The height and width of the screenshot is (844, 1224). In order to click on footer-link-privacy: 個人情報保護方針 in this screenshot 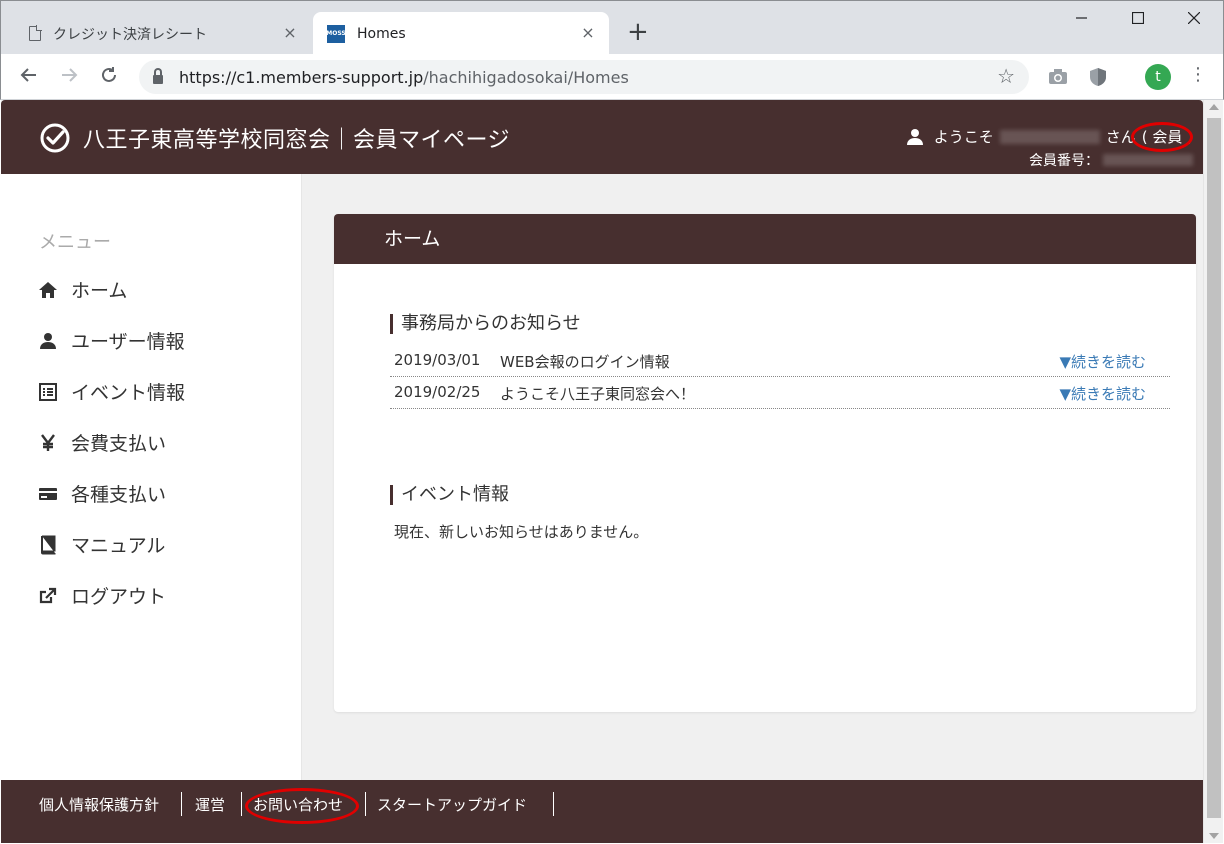, I will do `click(99, 804)`.